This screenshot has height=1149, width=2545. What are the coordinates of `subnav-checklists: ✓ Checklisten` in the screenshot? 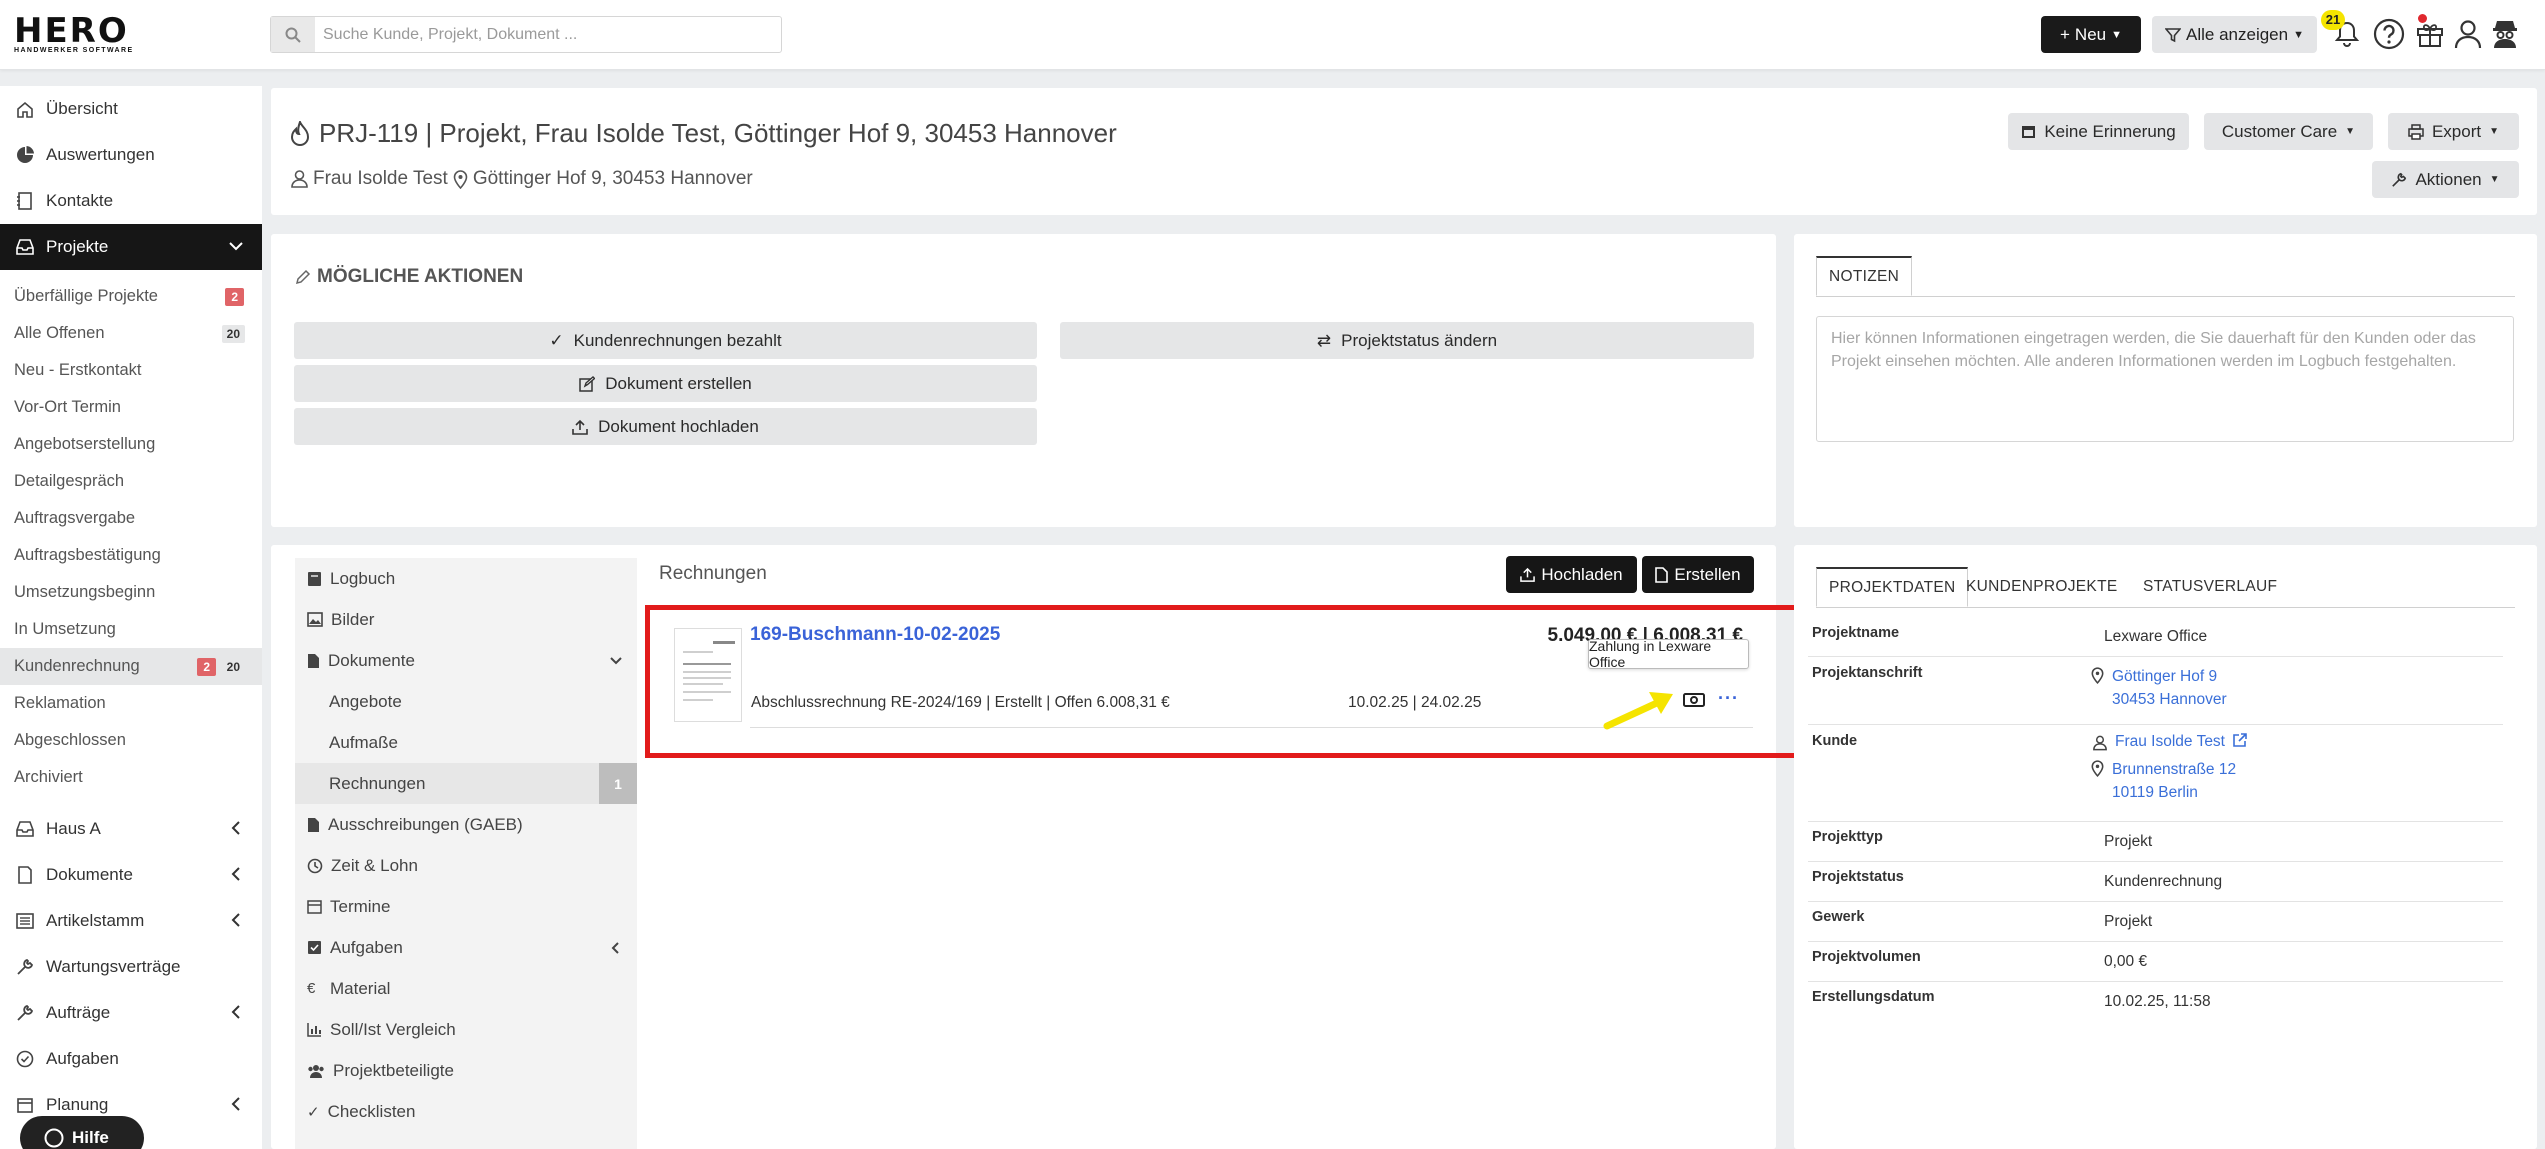 It's located at (466, 1111).